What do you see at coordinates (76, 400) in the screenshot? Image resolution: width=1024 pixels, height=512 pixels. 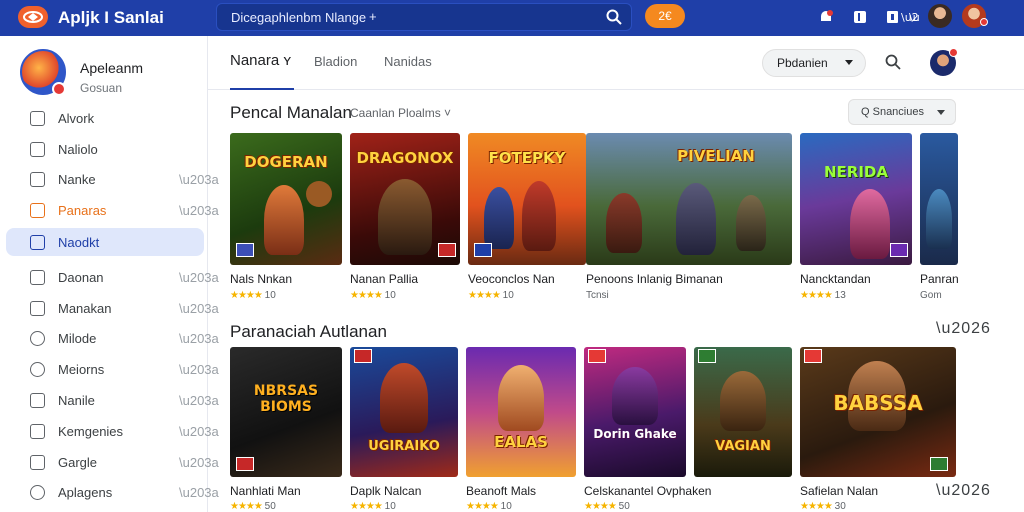 I see `sidebar-item-label: Nanile` at bounding box center [76, 400].